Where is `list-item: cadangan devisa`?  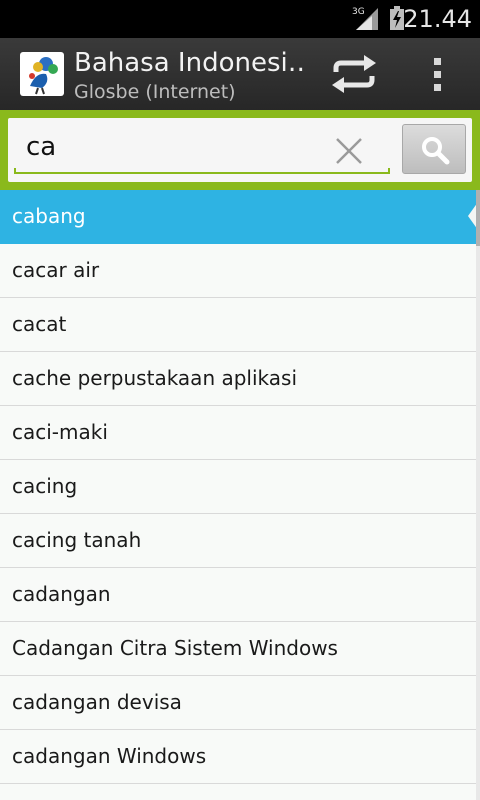 list-item: cadangan devisa is located at coordinates (238, 703).